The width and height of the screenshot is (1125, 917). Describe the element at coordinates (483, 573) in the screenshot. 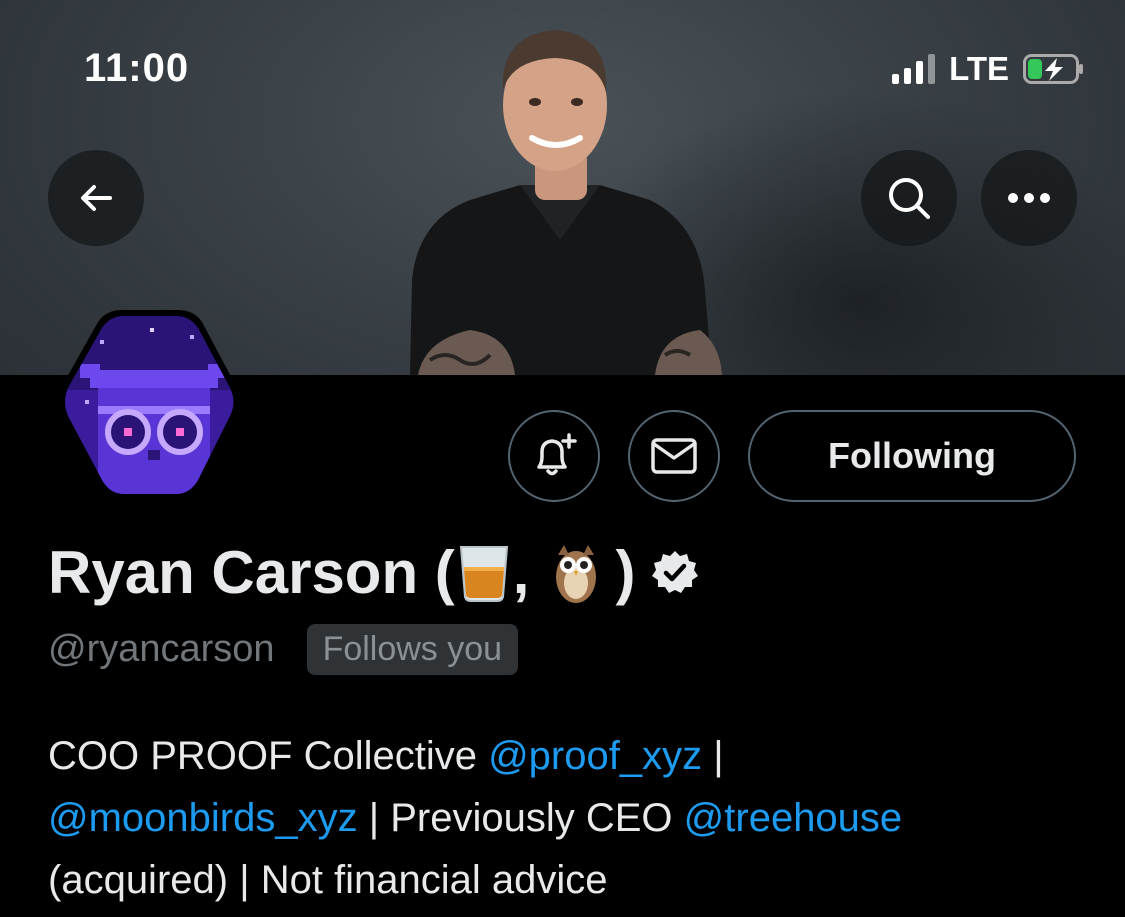

I see `whisky-glass-emoji` at that location.